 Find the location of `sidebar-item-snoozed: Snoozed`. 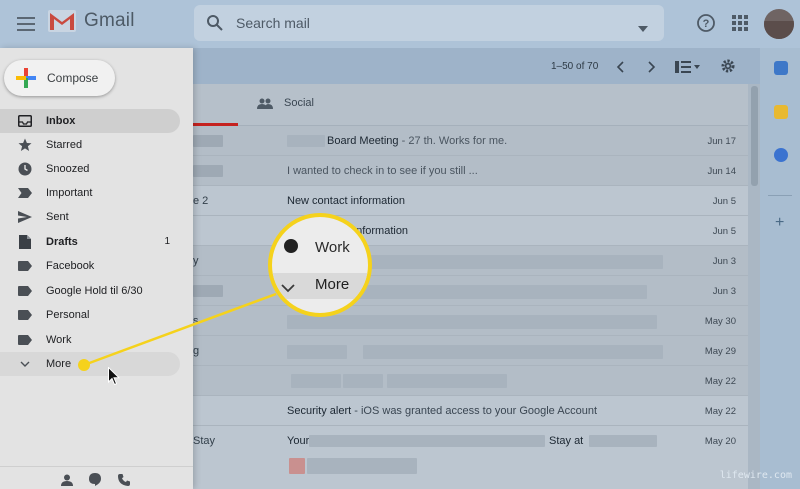

sidebar-item-snoozed: Snoozed is located at coordinates (90, 169).